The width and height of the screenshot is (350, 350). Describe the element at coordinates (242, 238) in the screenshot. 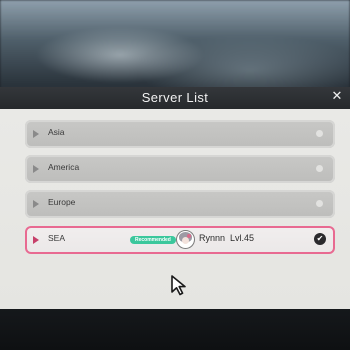

I see `player-level: Lvl.45` at that location.